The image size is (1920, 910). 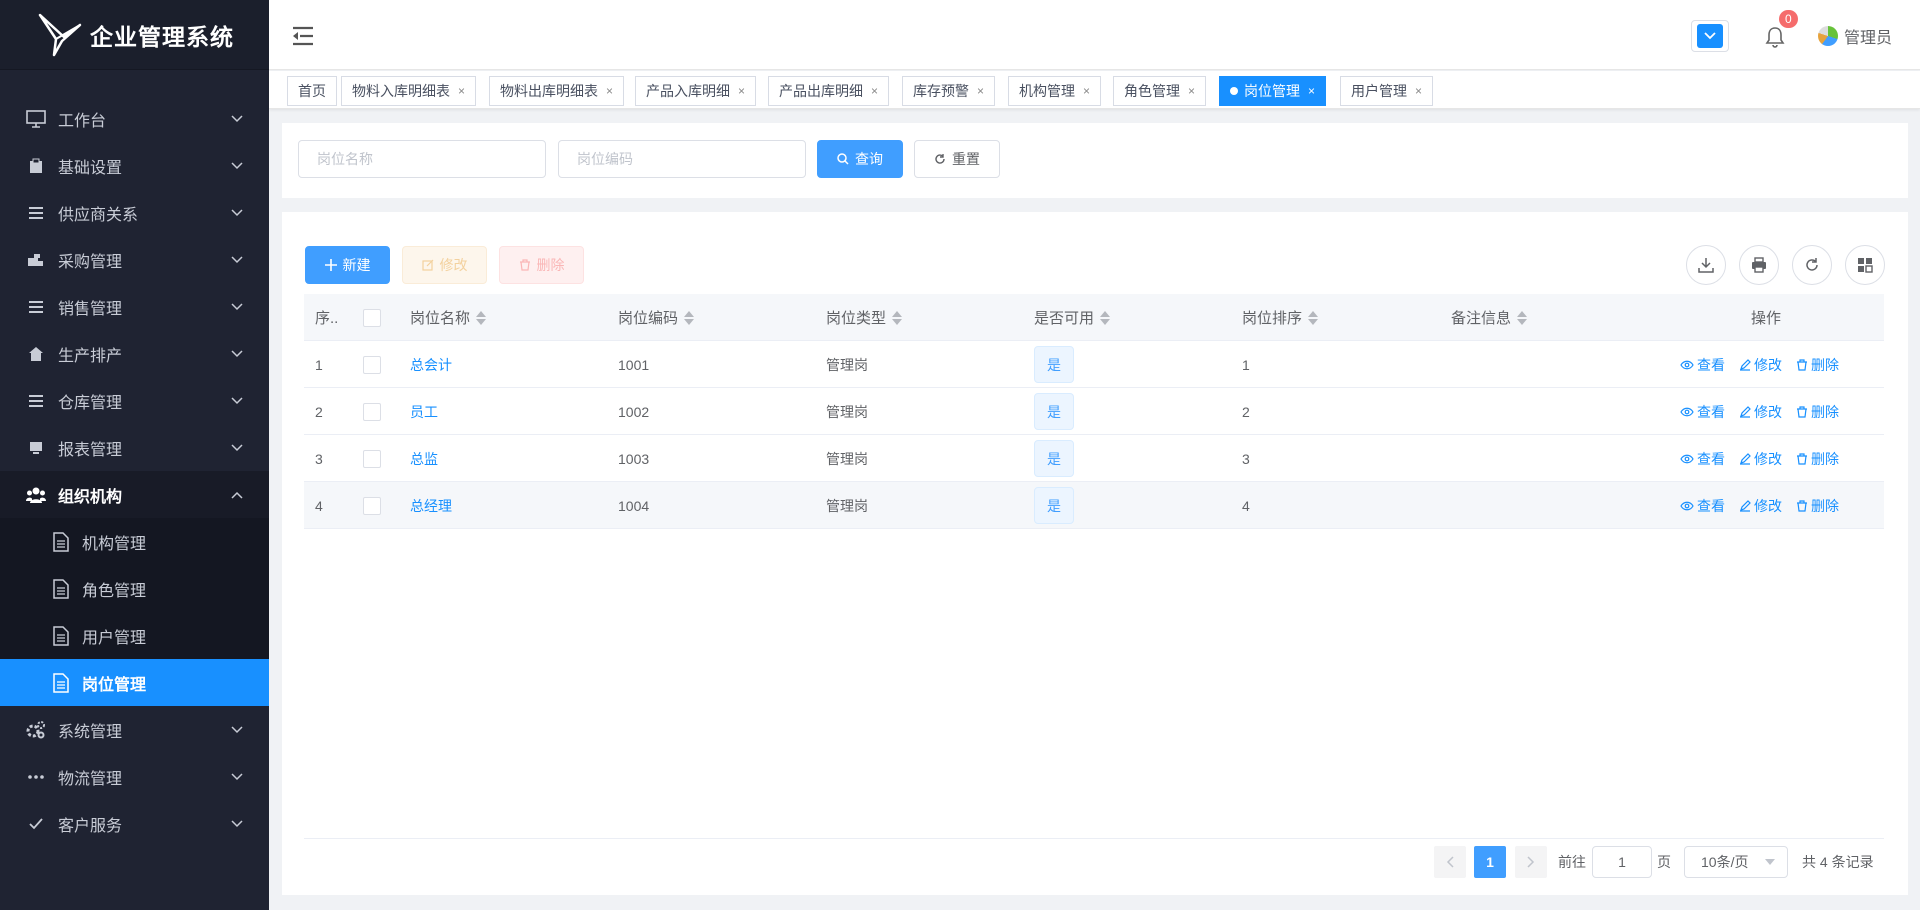 What do you see at coordinates (1094, 411) in the screenshot?
I see `table-row: 2 员工 1002 管理岗 是 2 查看 修改 删除` at bounding box center [1094, 411].